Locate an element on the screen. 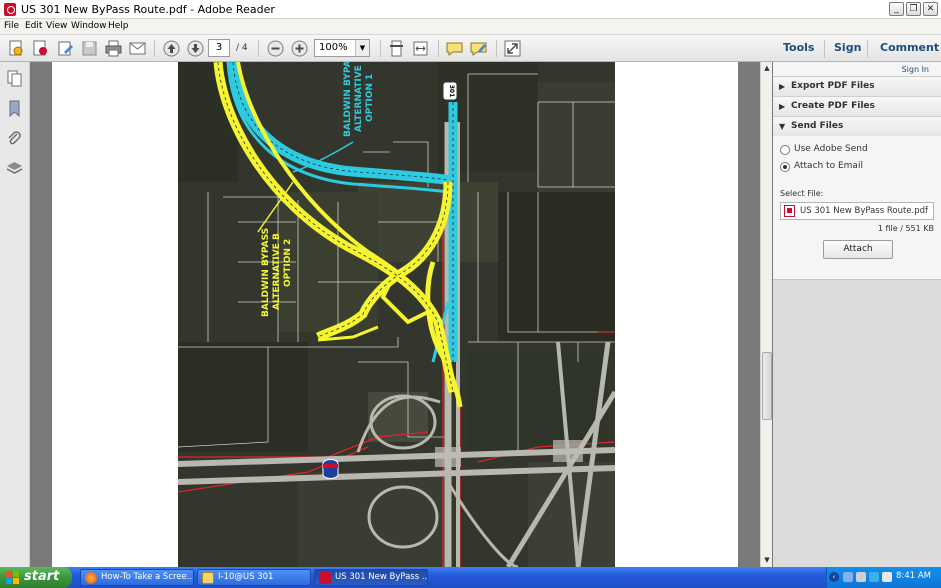 This screenshot has width=941, height=588. highlight-icon is located at coordinates (478, 48).